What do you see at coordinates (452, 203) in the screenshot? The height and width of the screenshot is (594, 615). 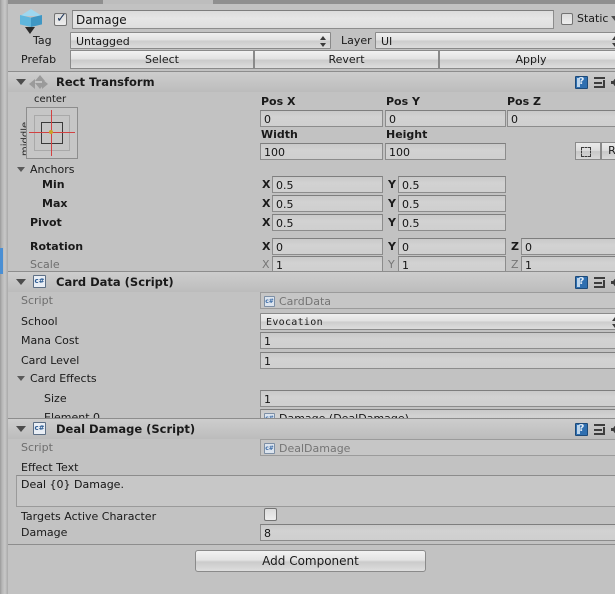 I see `anchor-max-y-input: 0.5` at bounding box center [452, 203].